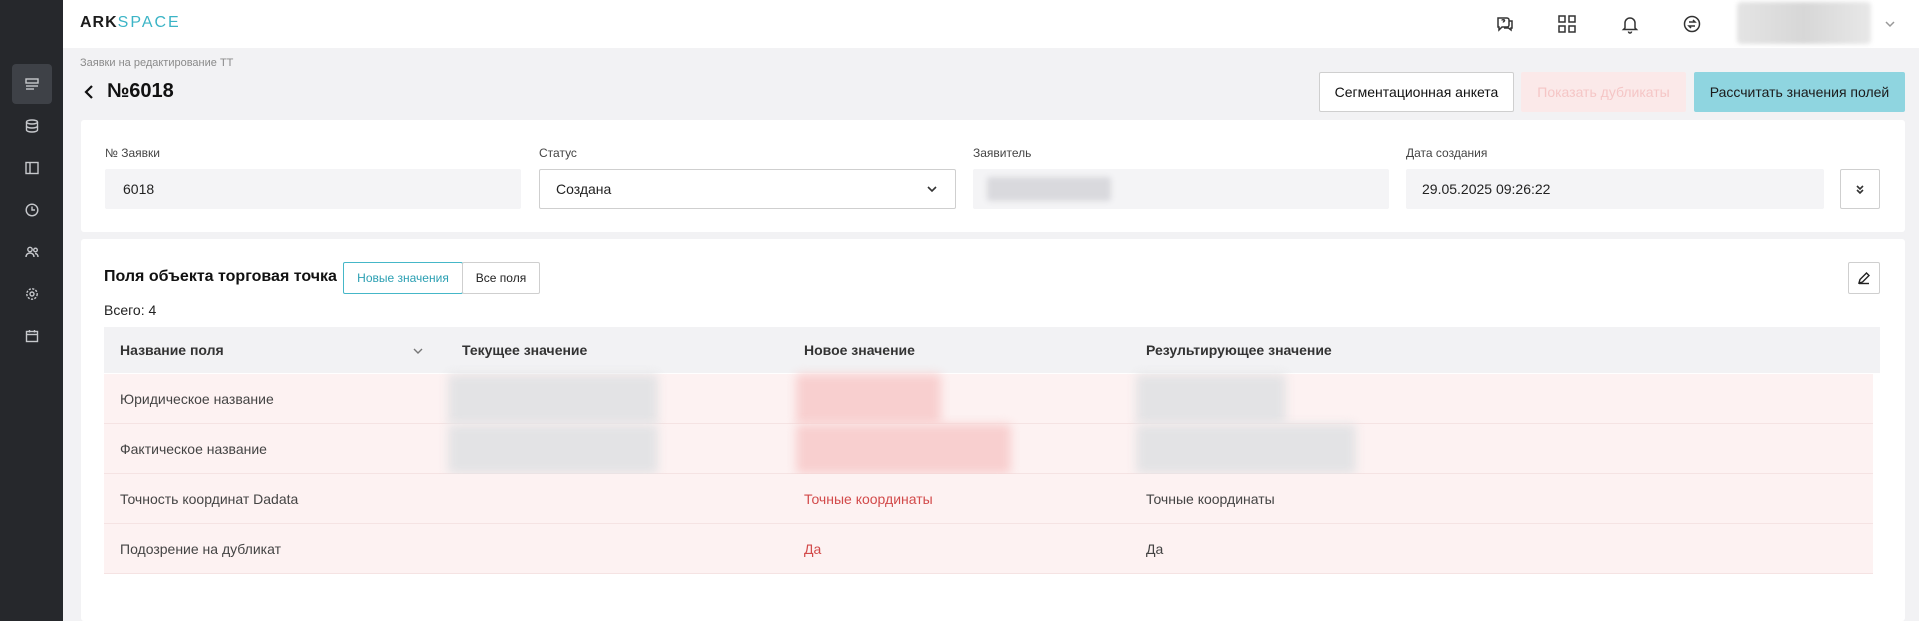 The width and height of the screenshot is (1919, 621). Describe the element at coordinates (130, 310) in the screenshot. I see `total-count: Всего: 4` at that location.